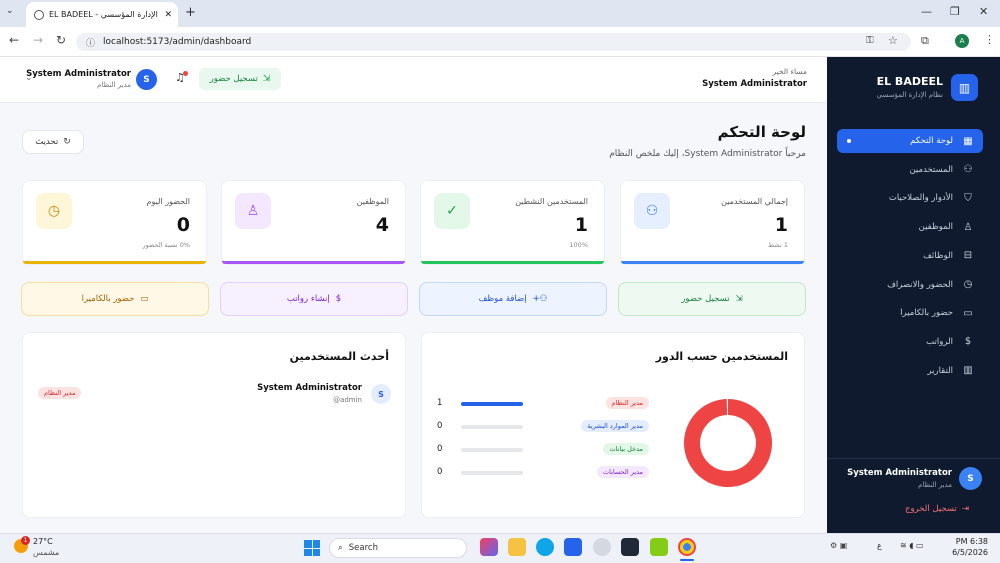 Image resolution: width=1000 pixels, height=563 pixels. Describe the element at coordinates (778, 245) in the screenshot. I see `stat-sub: 1 نشط` at that location.